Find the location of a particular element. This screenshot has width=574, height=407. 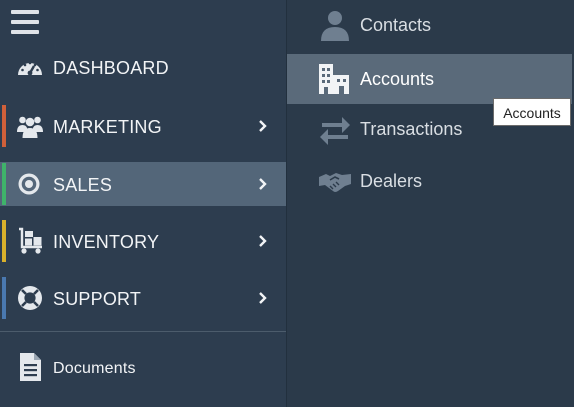

sidebar-item-label: INVENTORY is located at coordinates (106, 242).